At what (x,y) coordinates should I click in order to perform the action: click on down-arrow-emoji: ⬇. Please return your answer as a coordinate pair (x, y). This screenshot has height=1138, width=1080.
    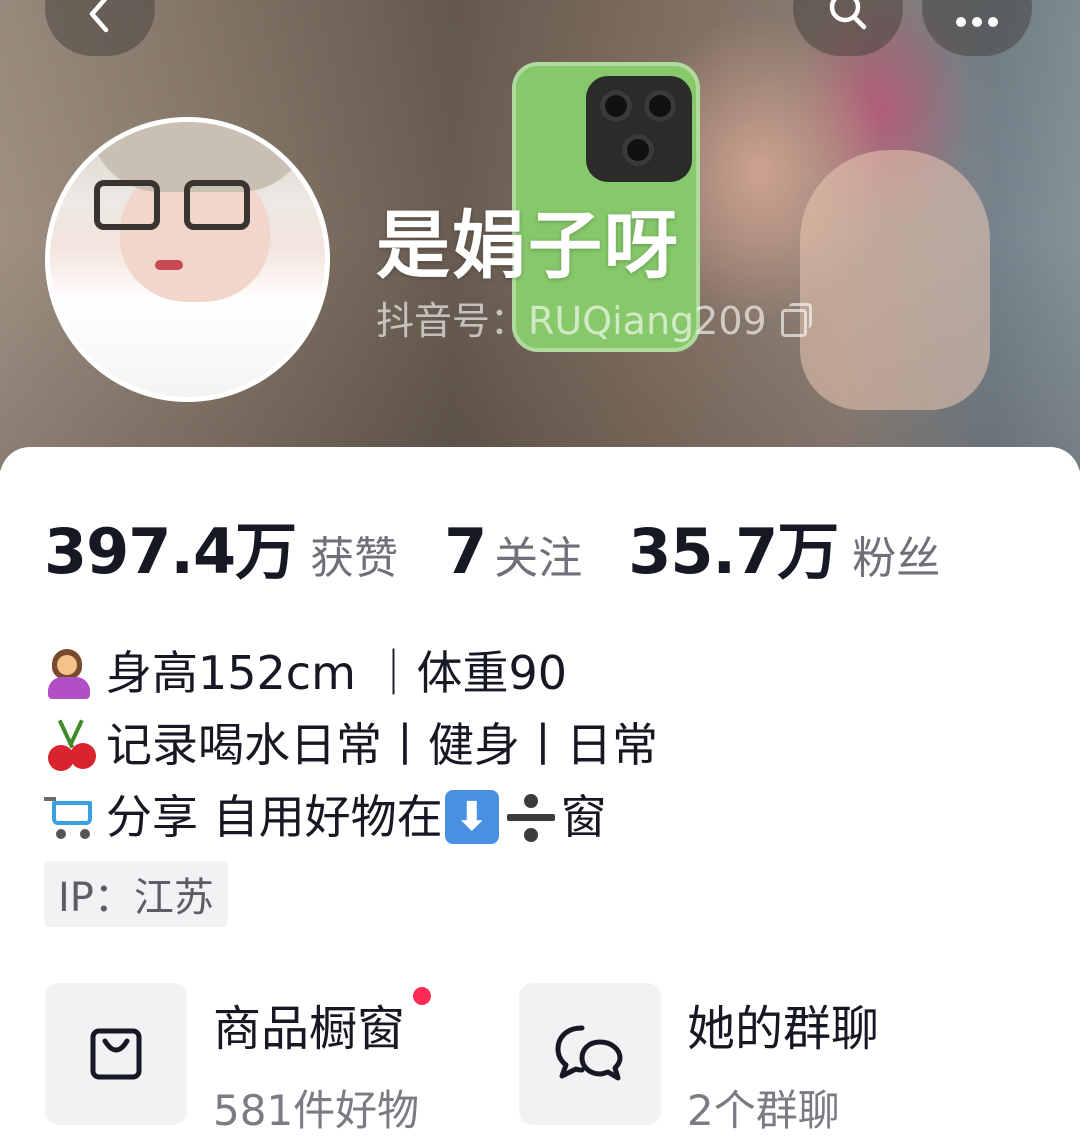
    Looking at the image, I should click on (471, 817).